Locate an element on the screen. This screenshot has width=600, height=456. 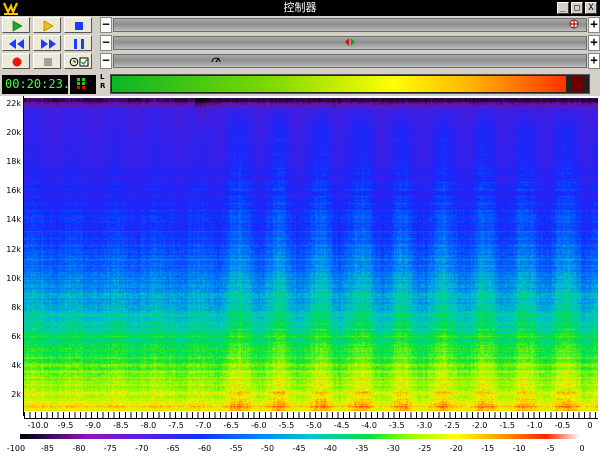
frequency-tick: 8k is located at coordinates (16, 307).